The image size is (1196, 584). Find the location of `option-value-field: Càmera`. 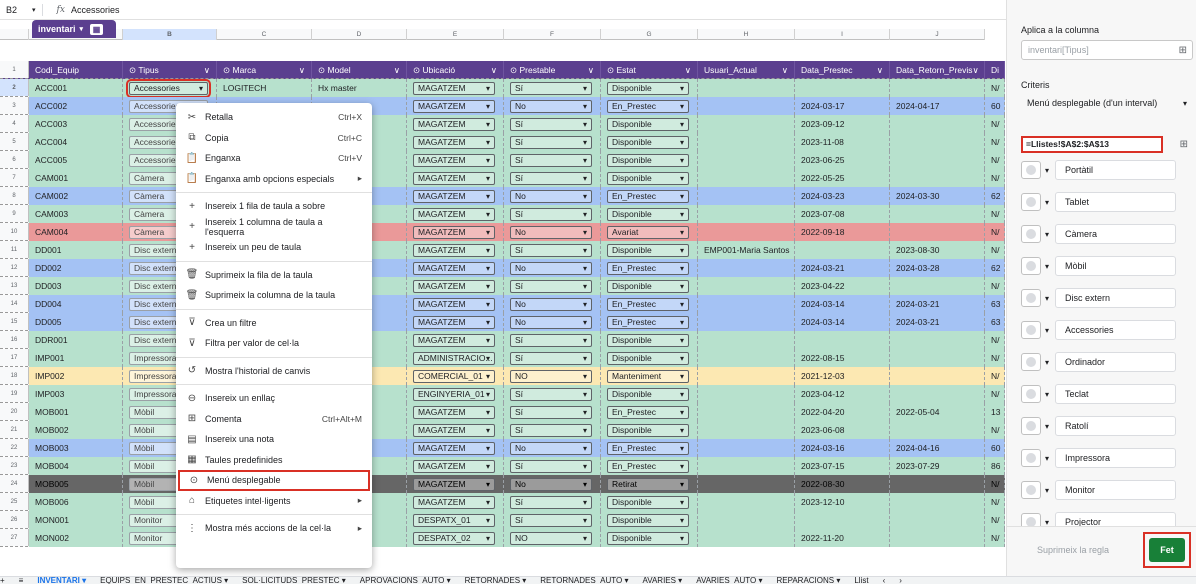

option-value-field: Càmera is located at coordinates (1115, 234).